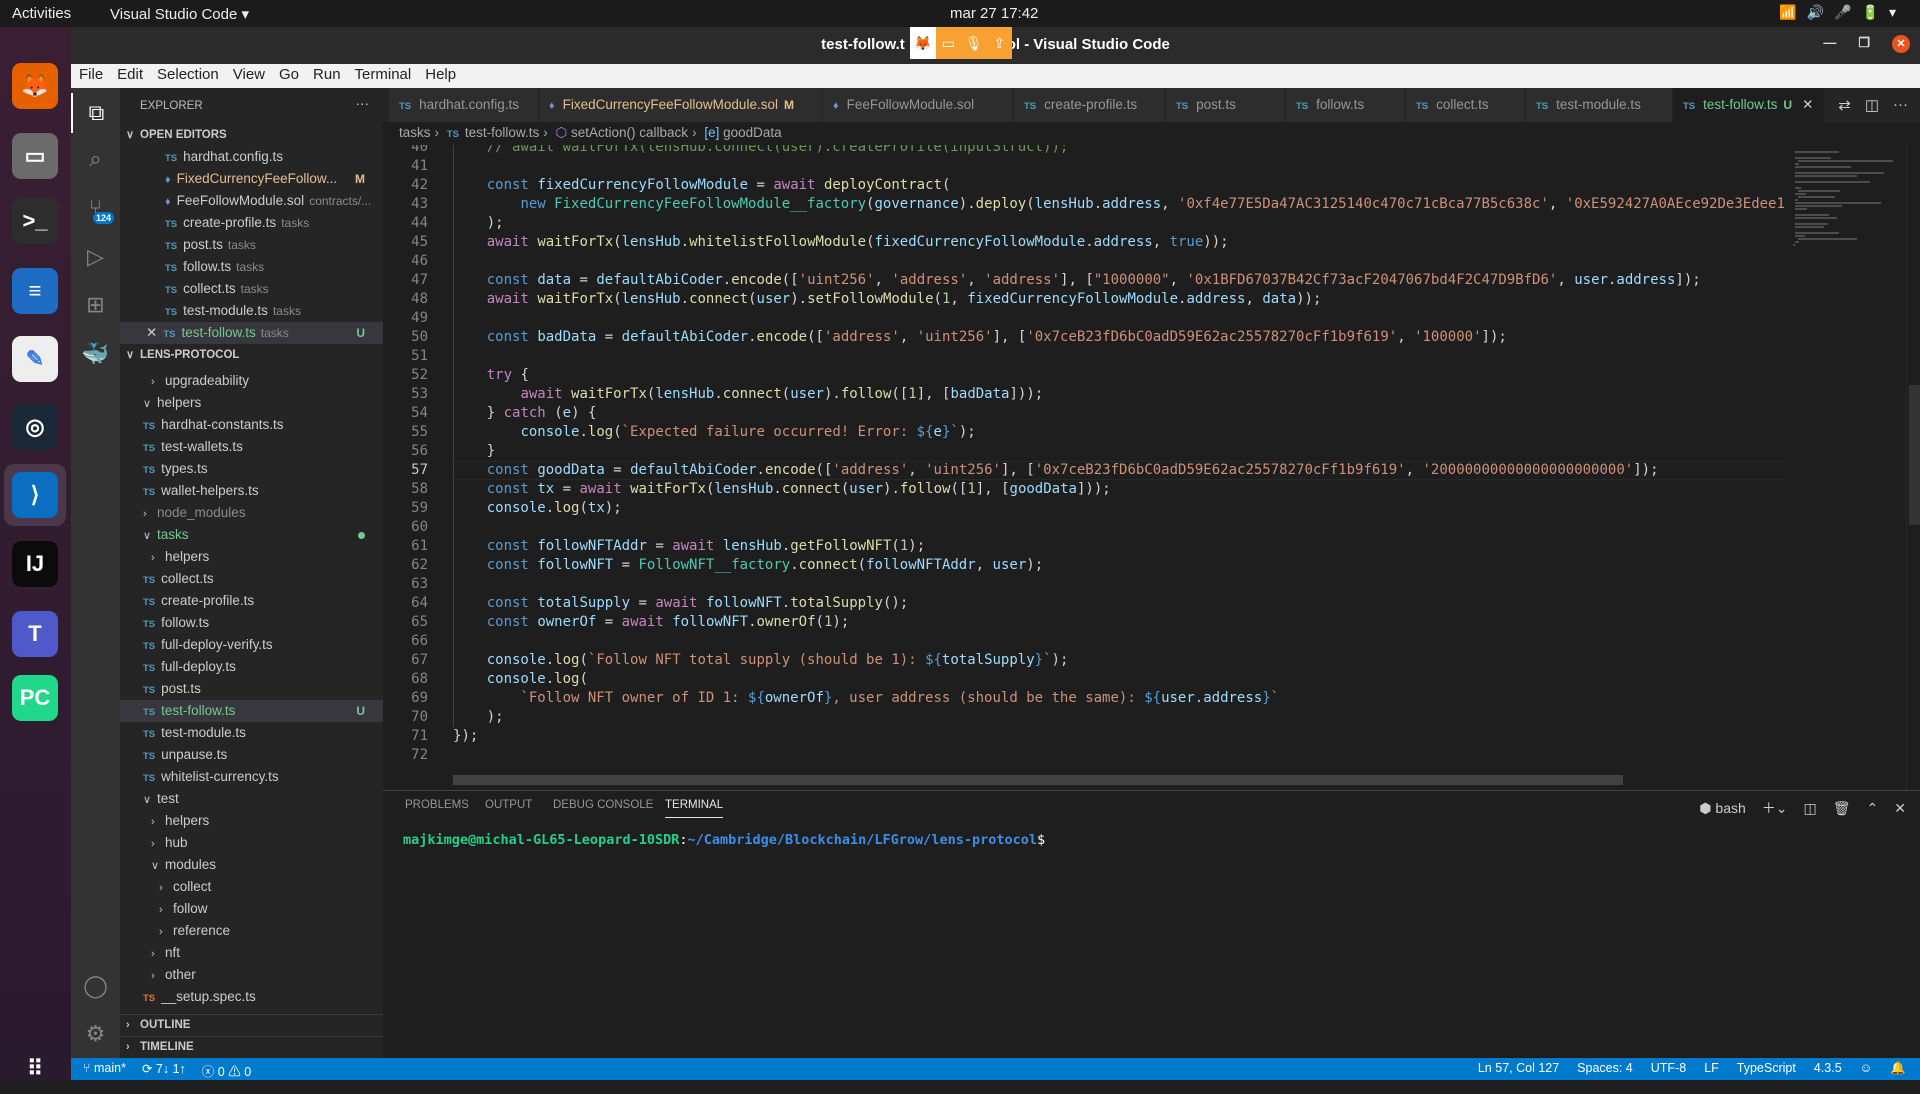  Describe the element at coordinates (1828, 1068) in the screenshot. I see `ts-version: 4.3.5` at that location.